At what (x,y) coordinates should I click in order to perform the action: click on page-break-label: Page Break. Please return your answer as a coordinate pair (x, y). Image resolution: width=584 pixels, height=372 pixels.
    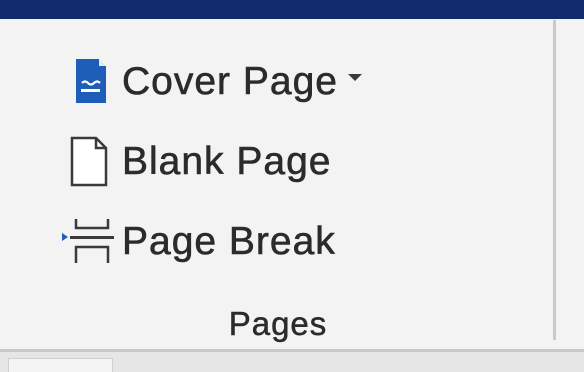
    Looking at the image, I should click on (229, 241).